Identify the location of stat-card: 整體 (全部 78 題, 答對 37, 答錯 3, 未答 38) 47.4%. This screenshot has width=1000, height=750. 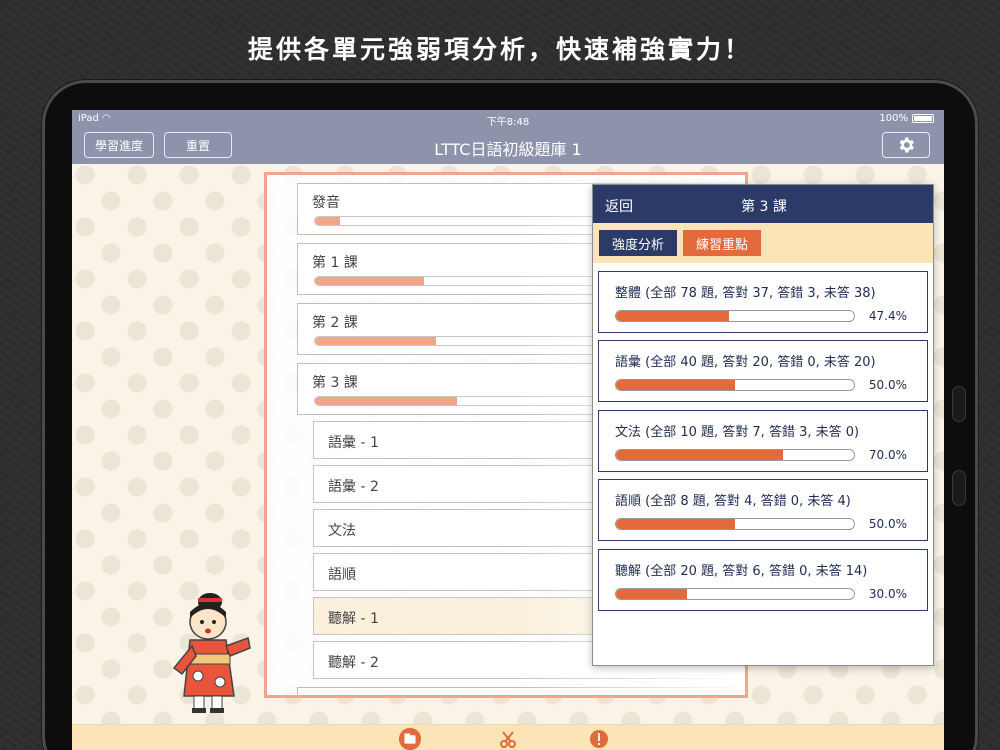
(763, 302).